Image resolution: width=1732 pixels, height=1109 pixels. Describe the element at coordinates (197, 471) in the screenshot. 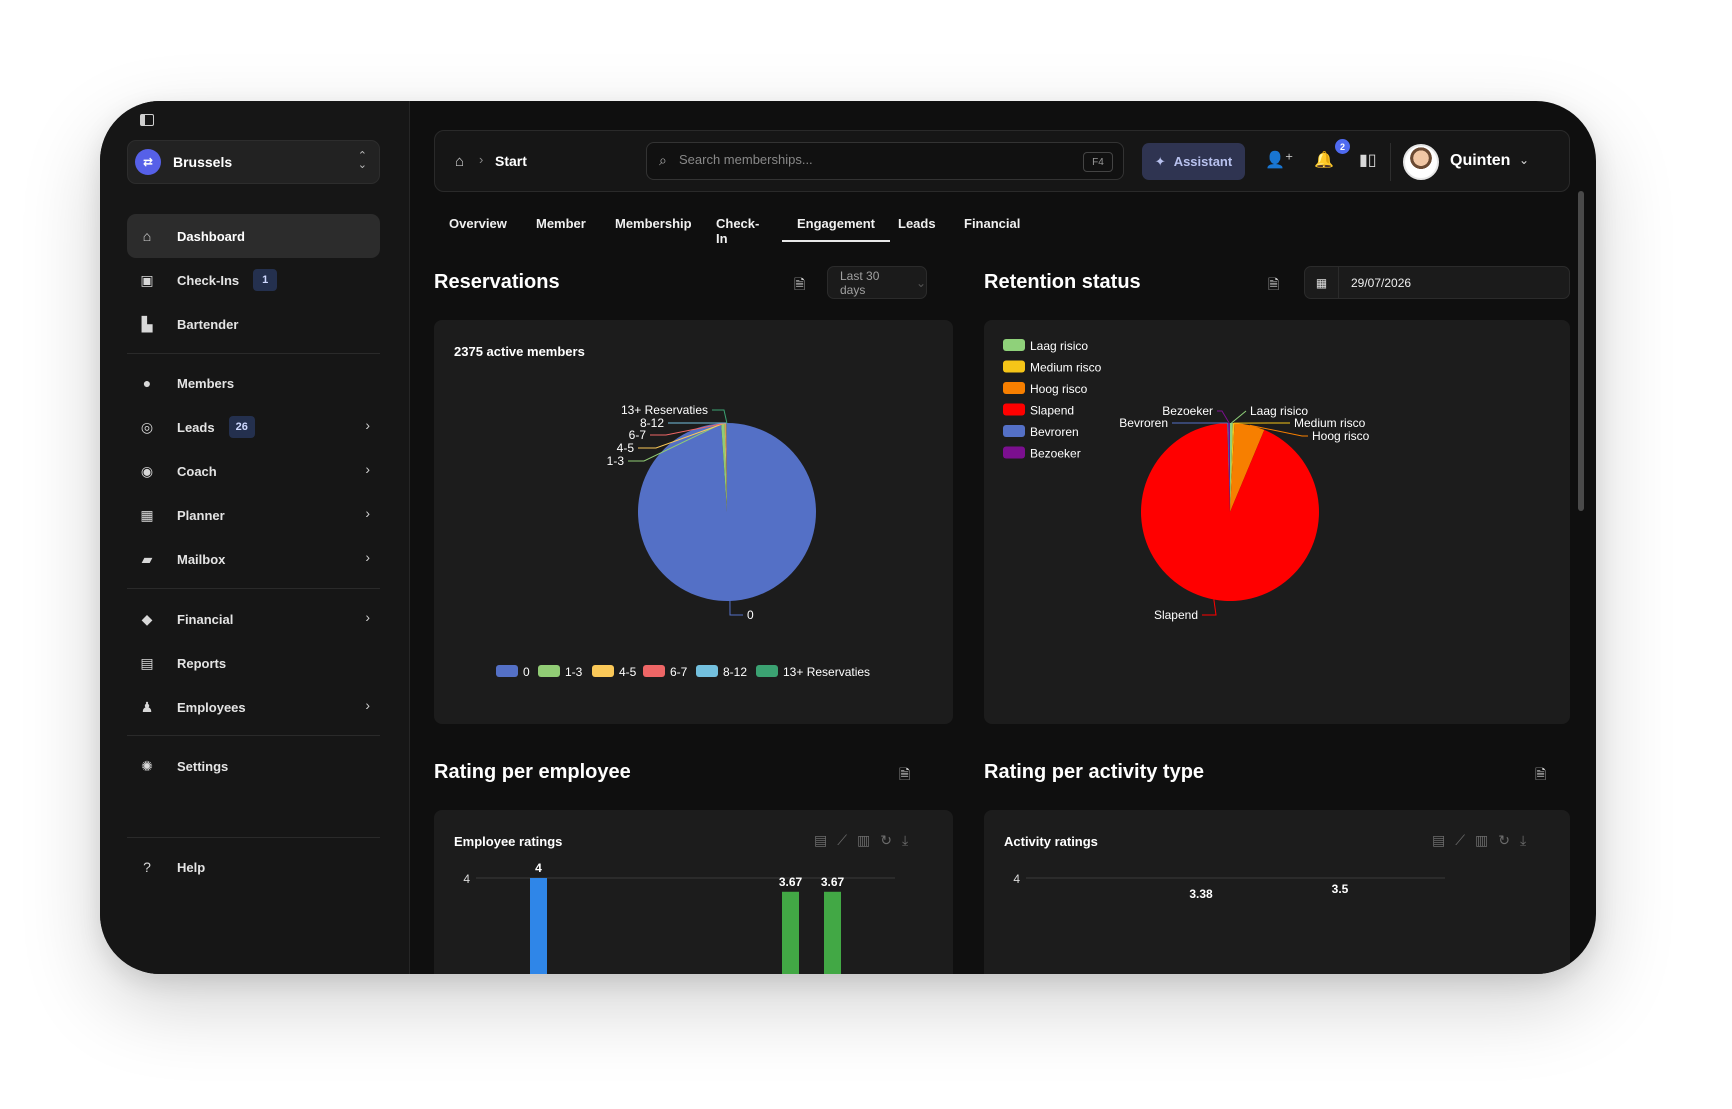

I see `sidebar-item-label: Coach` at that location.